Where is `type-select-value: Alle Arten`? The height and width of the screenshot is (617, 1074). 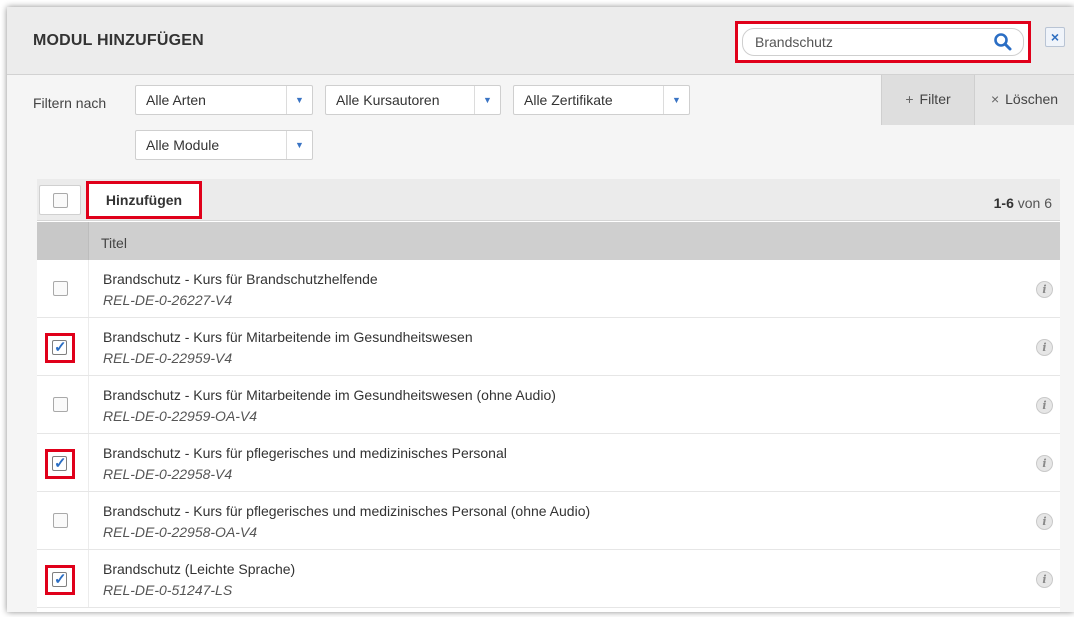
type-select-value: Alle Arten is located at coordinates (176, 100).